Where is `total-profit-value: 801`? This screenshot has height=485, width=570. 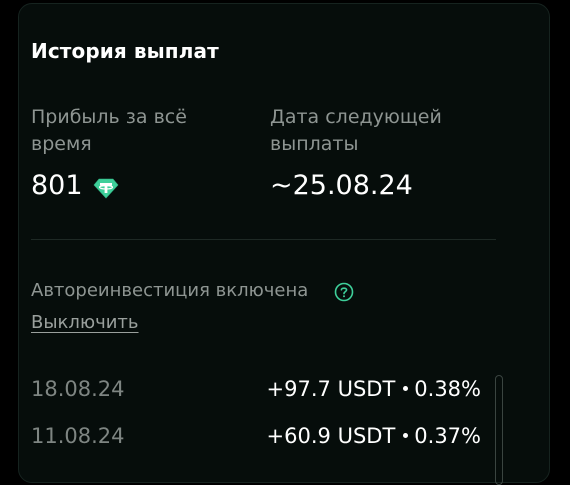 total-profit-value: 801 is located at coordinates (57, 185).